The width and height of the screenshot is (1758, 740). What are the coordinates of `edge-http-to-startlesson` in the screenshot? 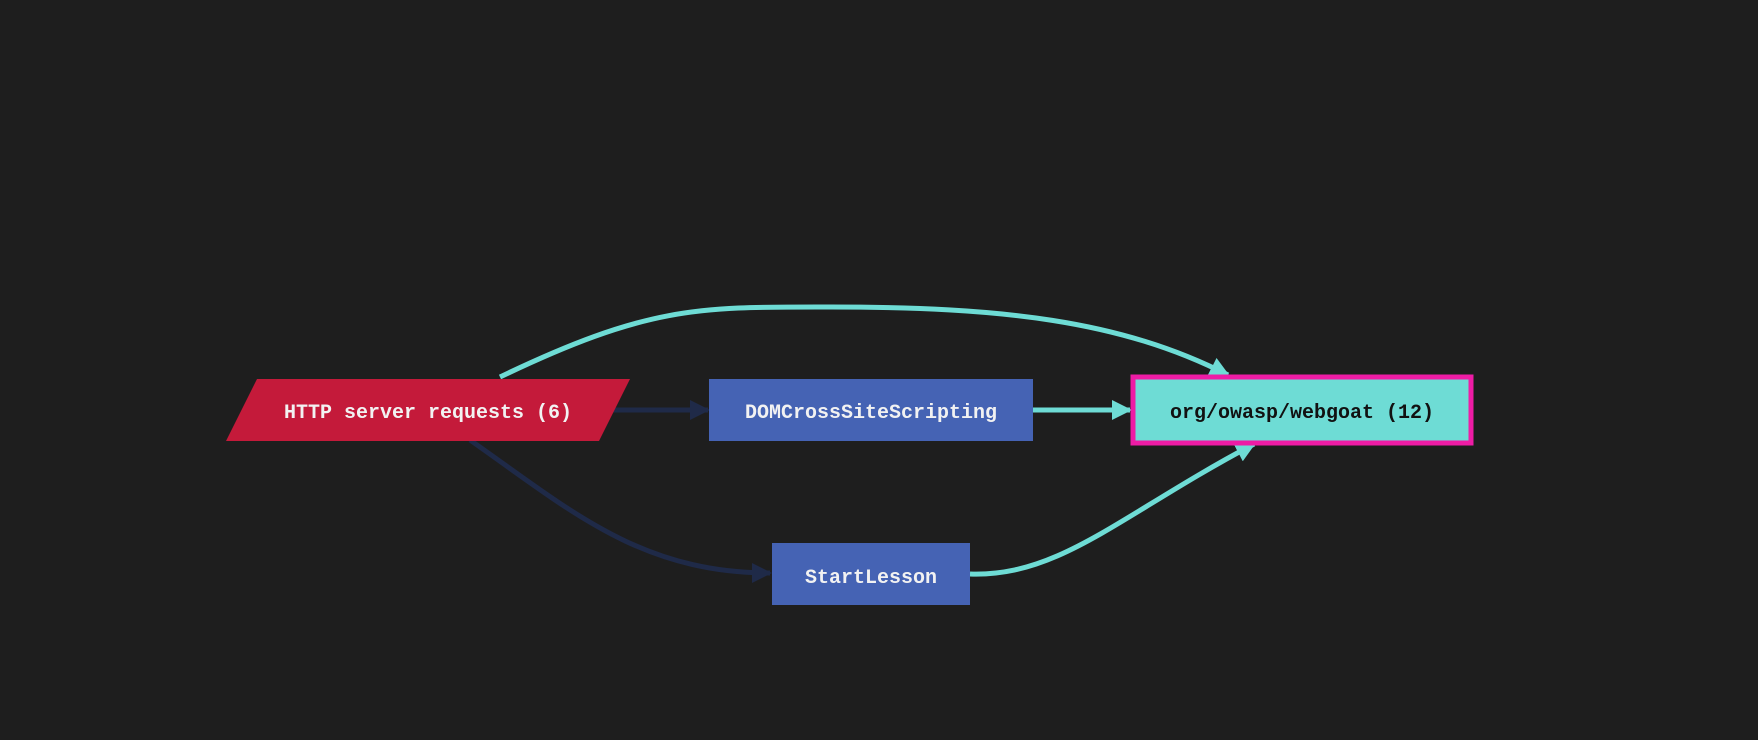 It's located at (620, 510).